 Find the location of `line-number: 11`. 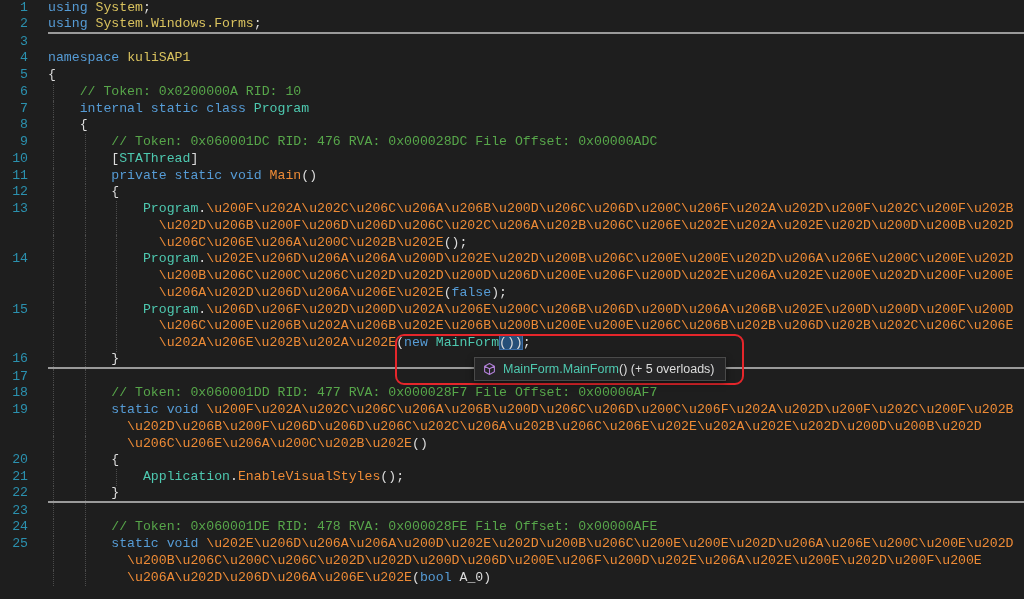

line-number: 11 is located at coordinates (20, 176).